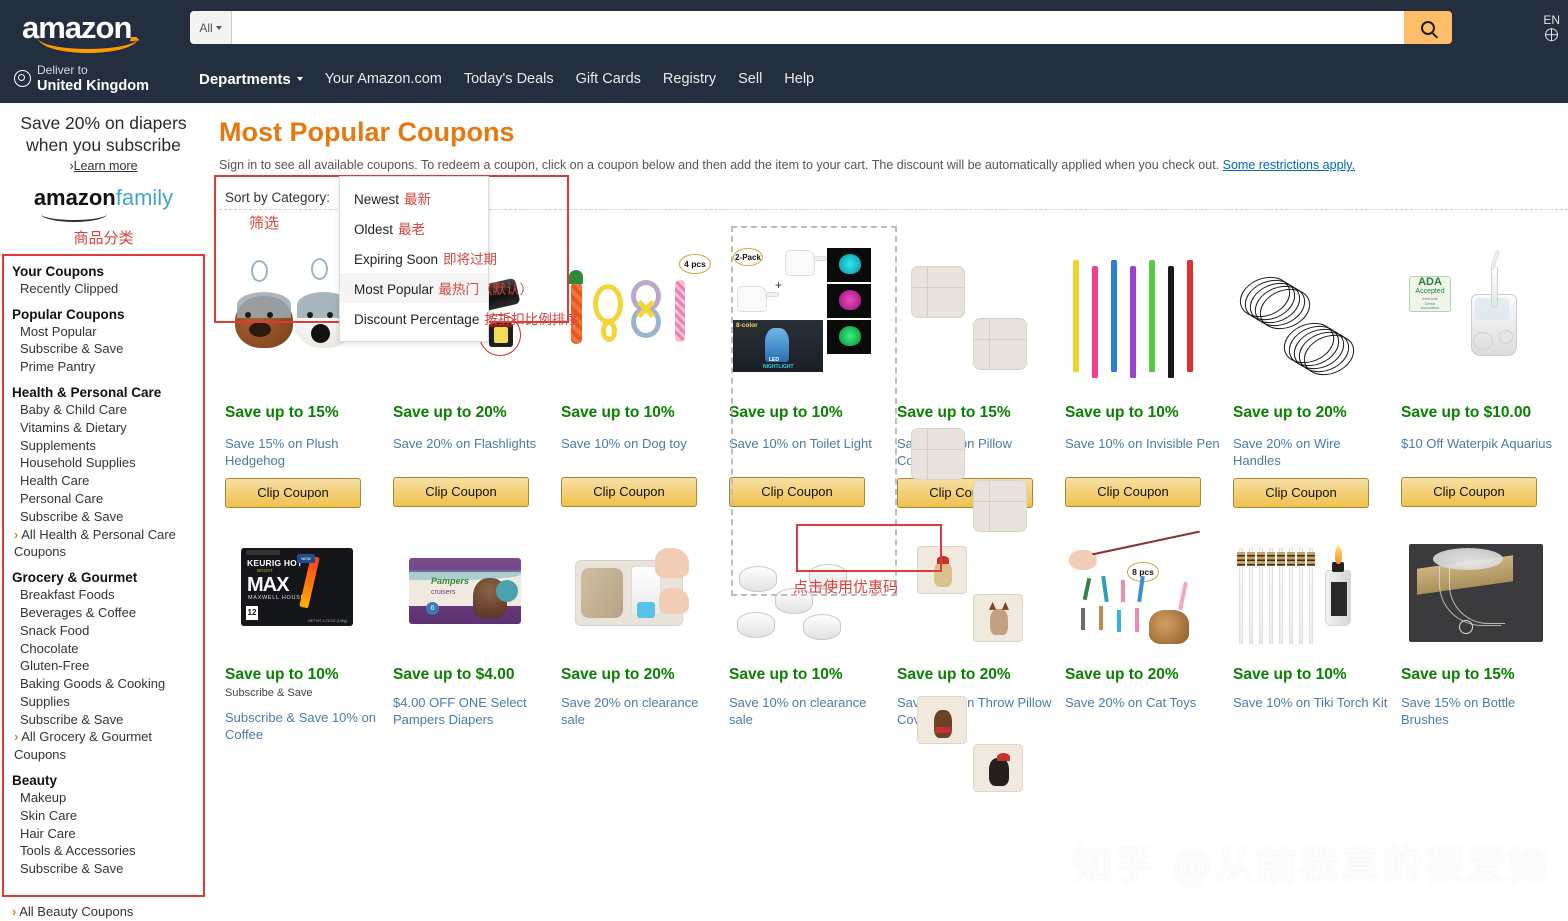 The width and height of the screenshot is (1568, 921). What do you see at coordinates (107, 631) in the screenshot?
I see `sidebar-item-snack-food: Snack Food` at bounding box center [107, 631].